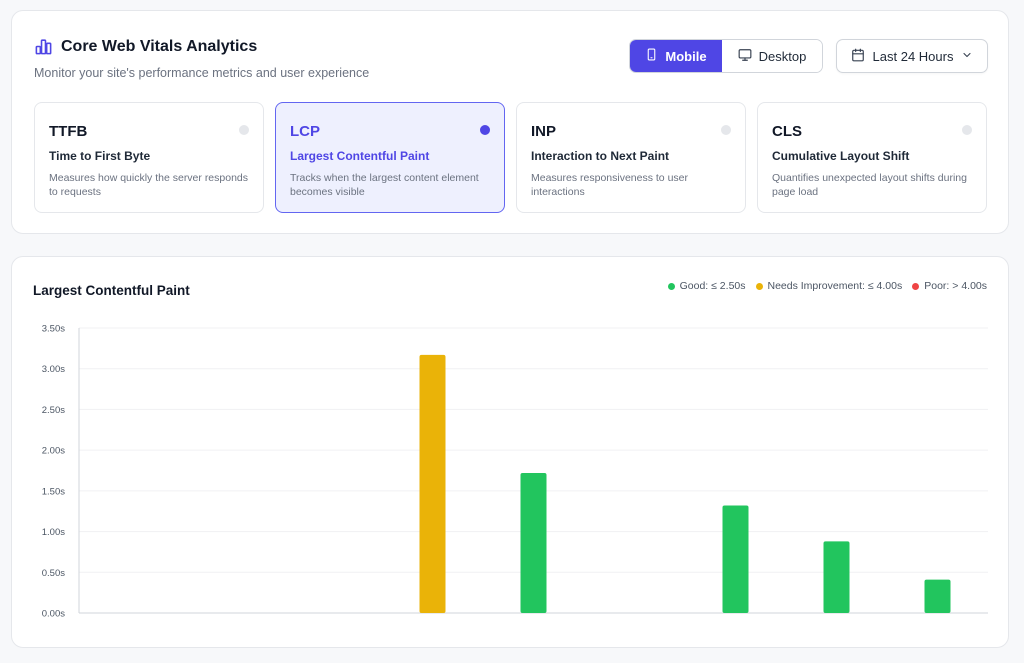 This screenshot has height=663, width=1024. I want to click on y-tick-label: 2.50s, so click(53, 410).